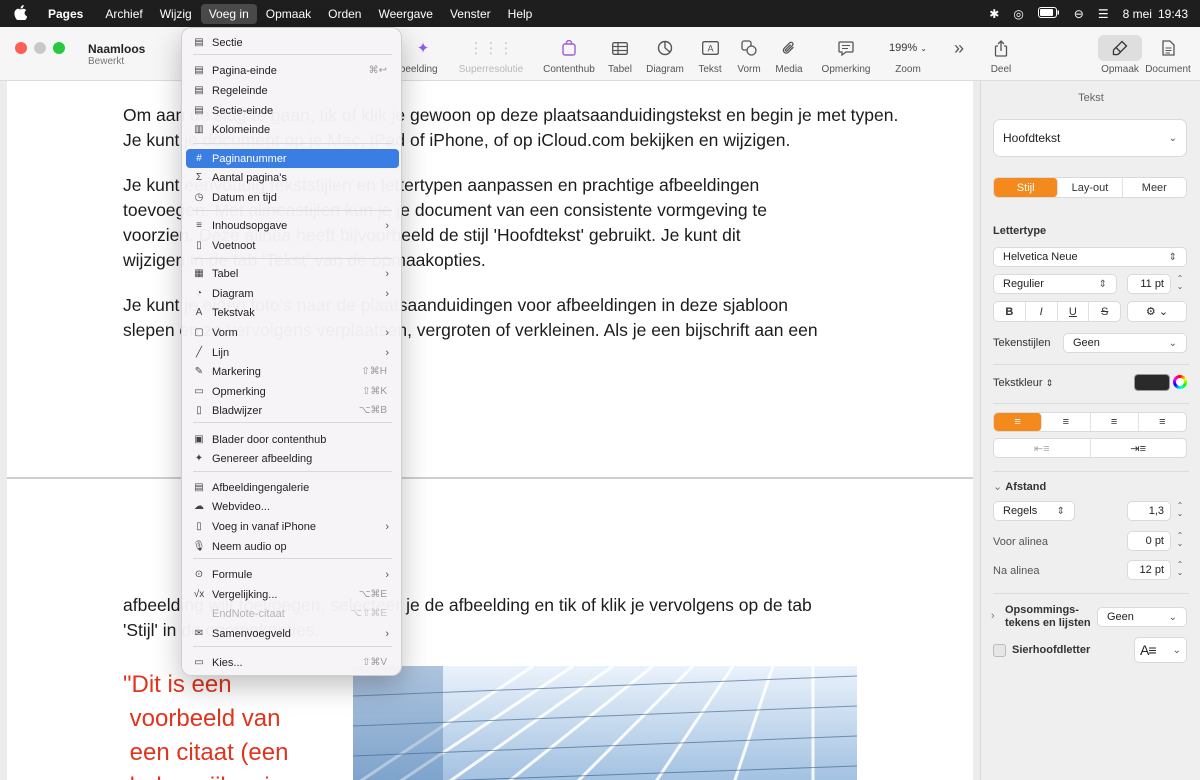 This screenshot has width=1200, height=780. Describe the element at coordinates (405, 14) in the screenshot. I see `menu-weergave: Weergave` at that location.